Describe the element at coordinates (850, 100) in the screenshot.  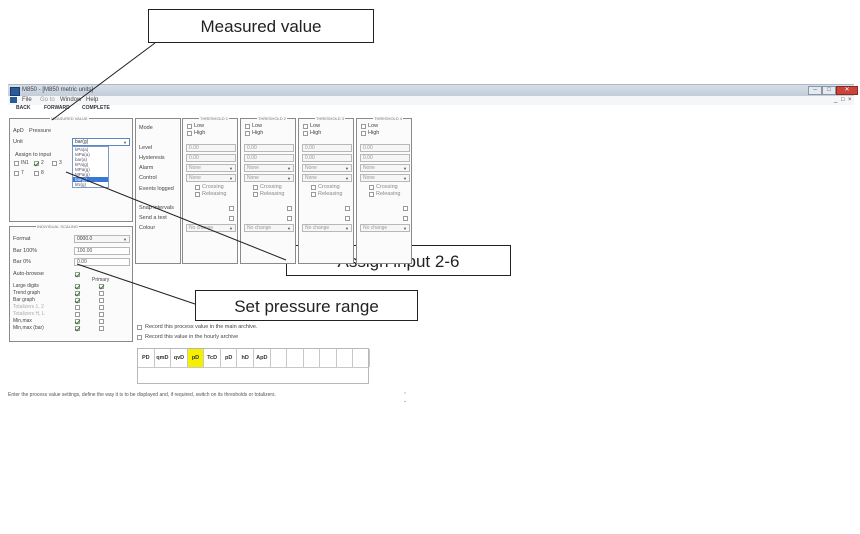
I see `mdi-close-button: ×` at that location.